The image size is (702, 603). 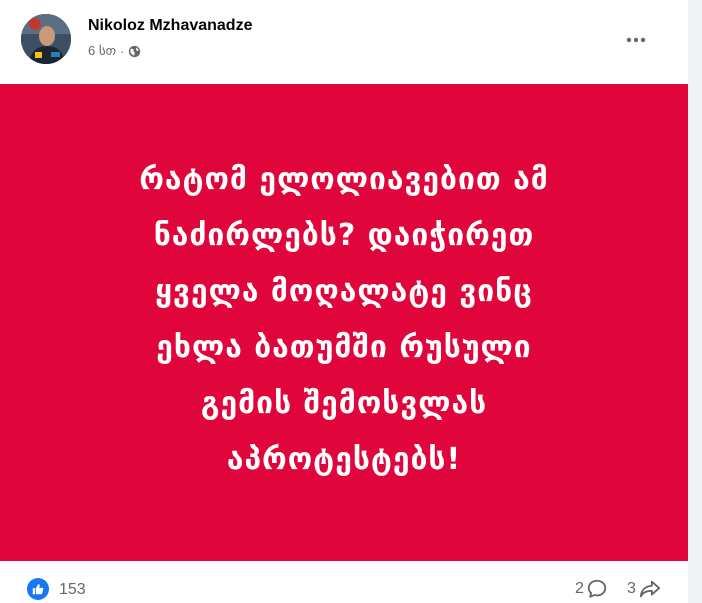 I want to click on post-meta: 6 სთ ·, so click(x=114, y=51).